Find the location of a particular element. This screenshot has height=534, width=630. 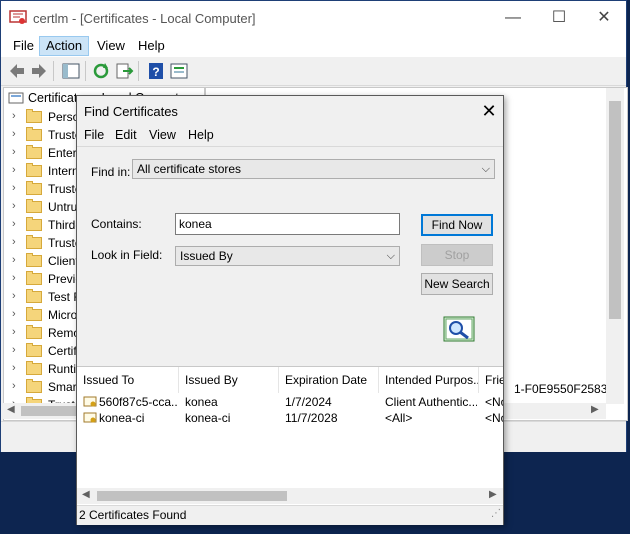

find-in-value: All certificate stores is located at coordinates (189, 169).